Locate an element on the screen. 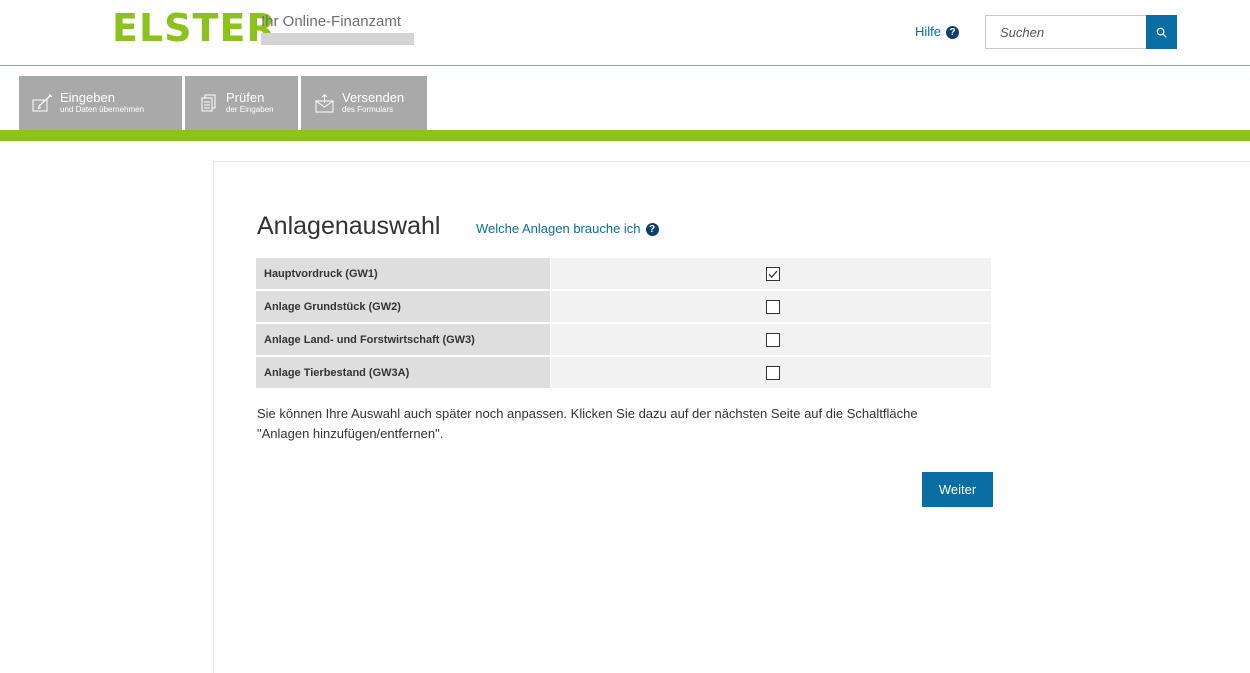 This screenshot has height=673, width=1250. step-title: Versenden is located at coordinates (373, 97).